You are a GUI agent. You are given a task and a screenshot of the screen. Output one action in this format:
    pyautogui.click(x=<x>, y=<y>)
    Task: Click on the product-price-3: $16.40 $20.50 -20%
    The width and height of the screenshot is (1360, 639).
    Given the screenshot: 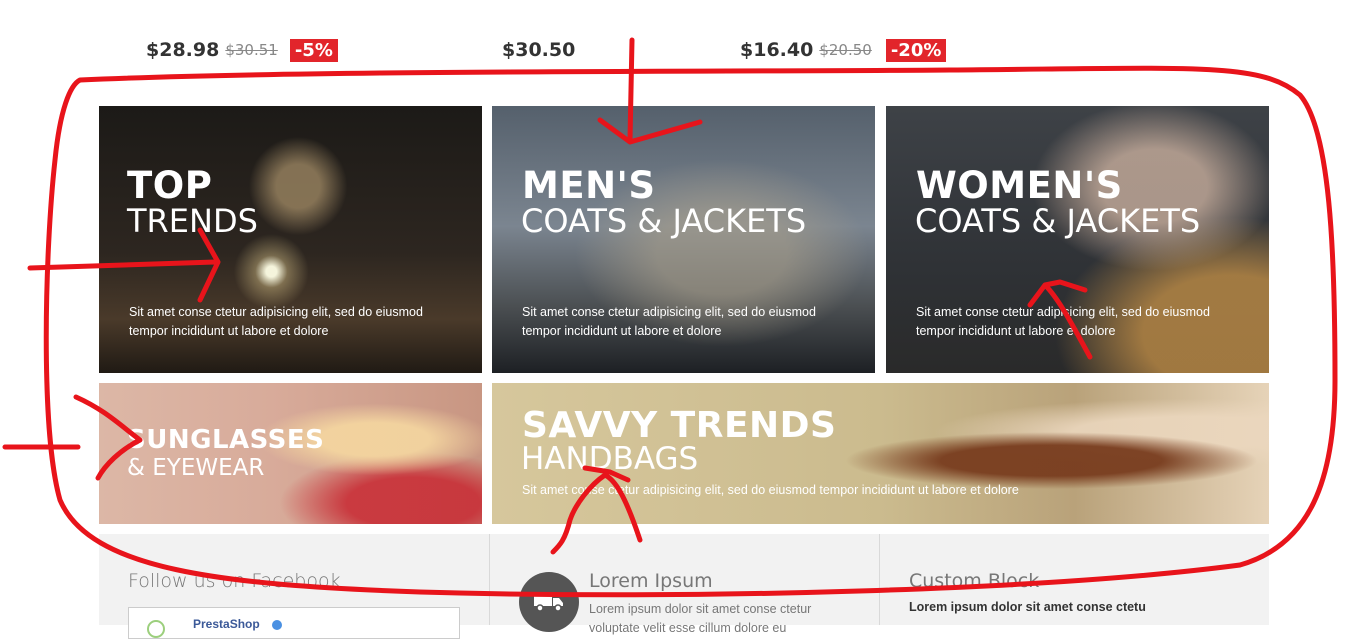 What is the action you would take?
    pyautogui.click(x=843, y=50)
    